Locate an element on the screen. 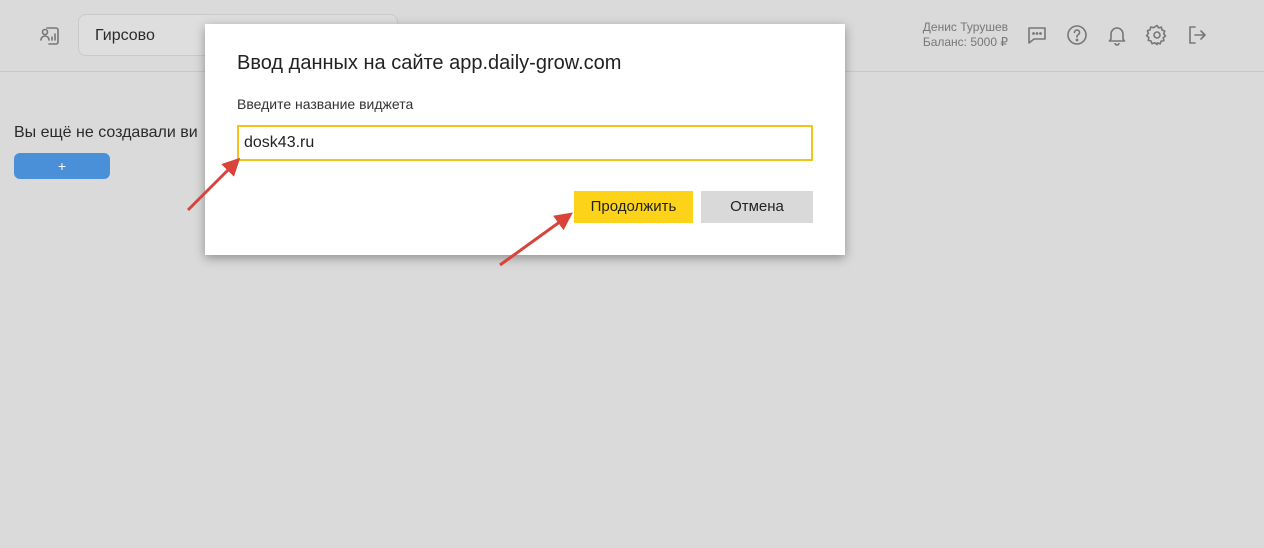 This screenshot has height=548, width=1264. user-balance: Баланс: 5000 ₽ is located at coordinates (965, 42).